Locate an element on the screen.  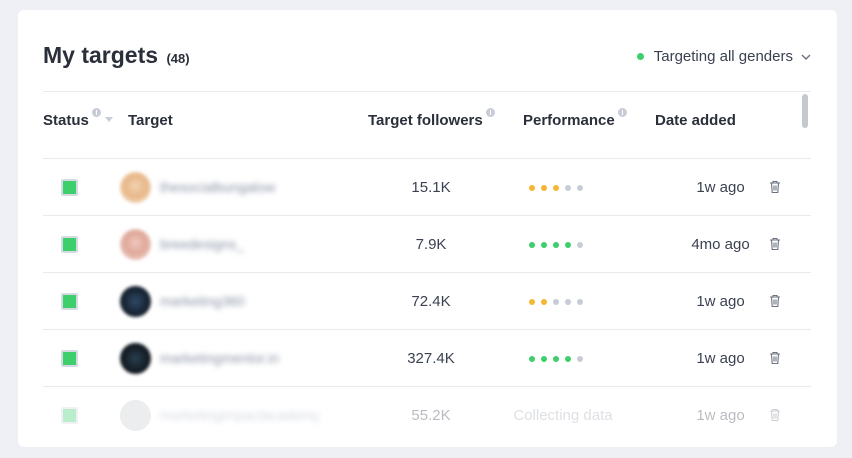
column-header-followers: Target followers is located at coordinates (431, 118).